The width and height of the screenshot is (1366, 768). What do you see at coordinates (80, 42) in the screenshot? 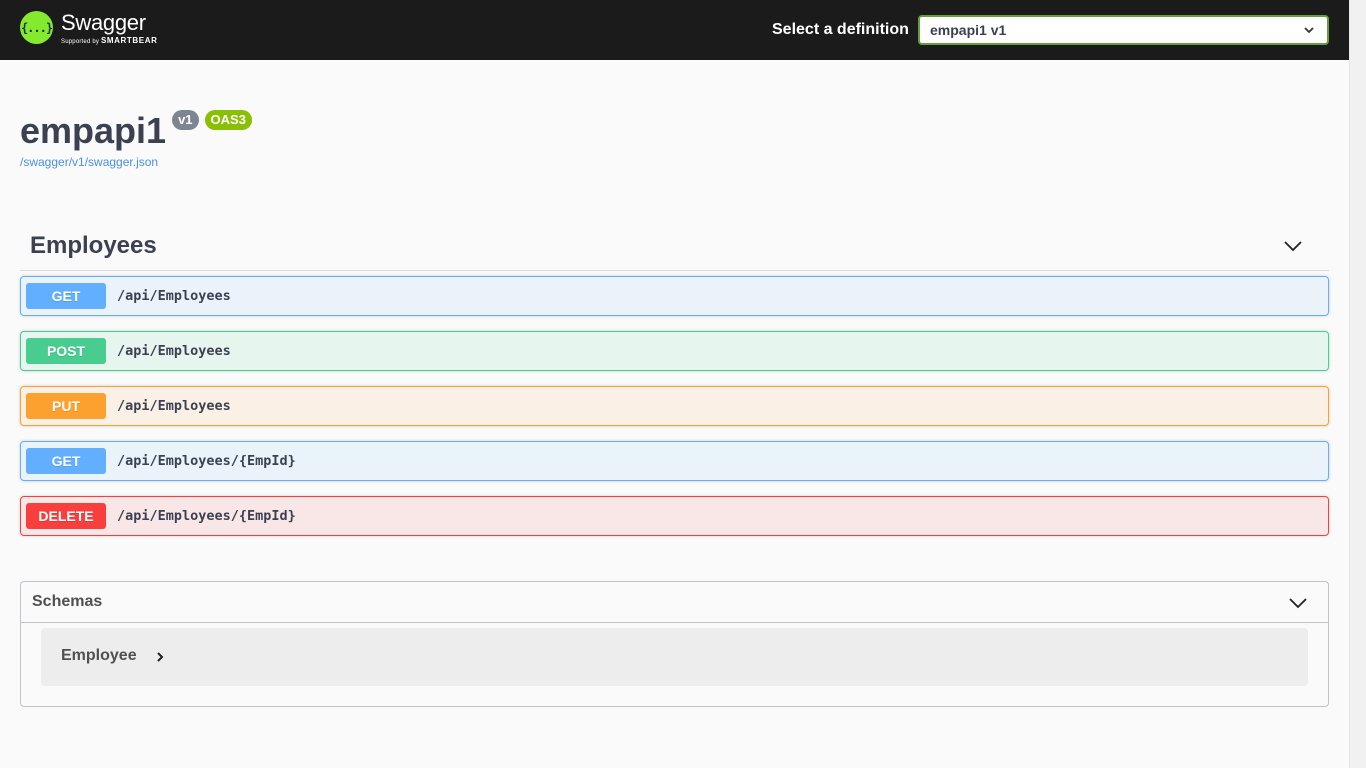
I see `logo-sub-prefix: Supported by` at bounding box center [80, 42].